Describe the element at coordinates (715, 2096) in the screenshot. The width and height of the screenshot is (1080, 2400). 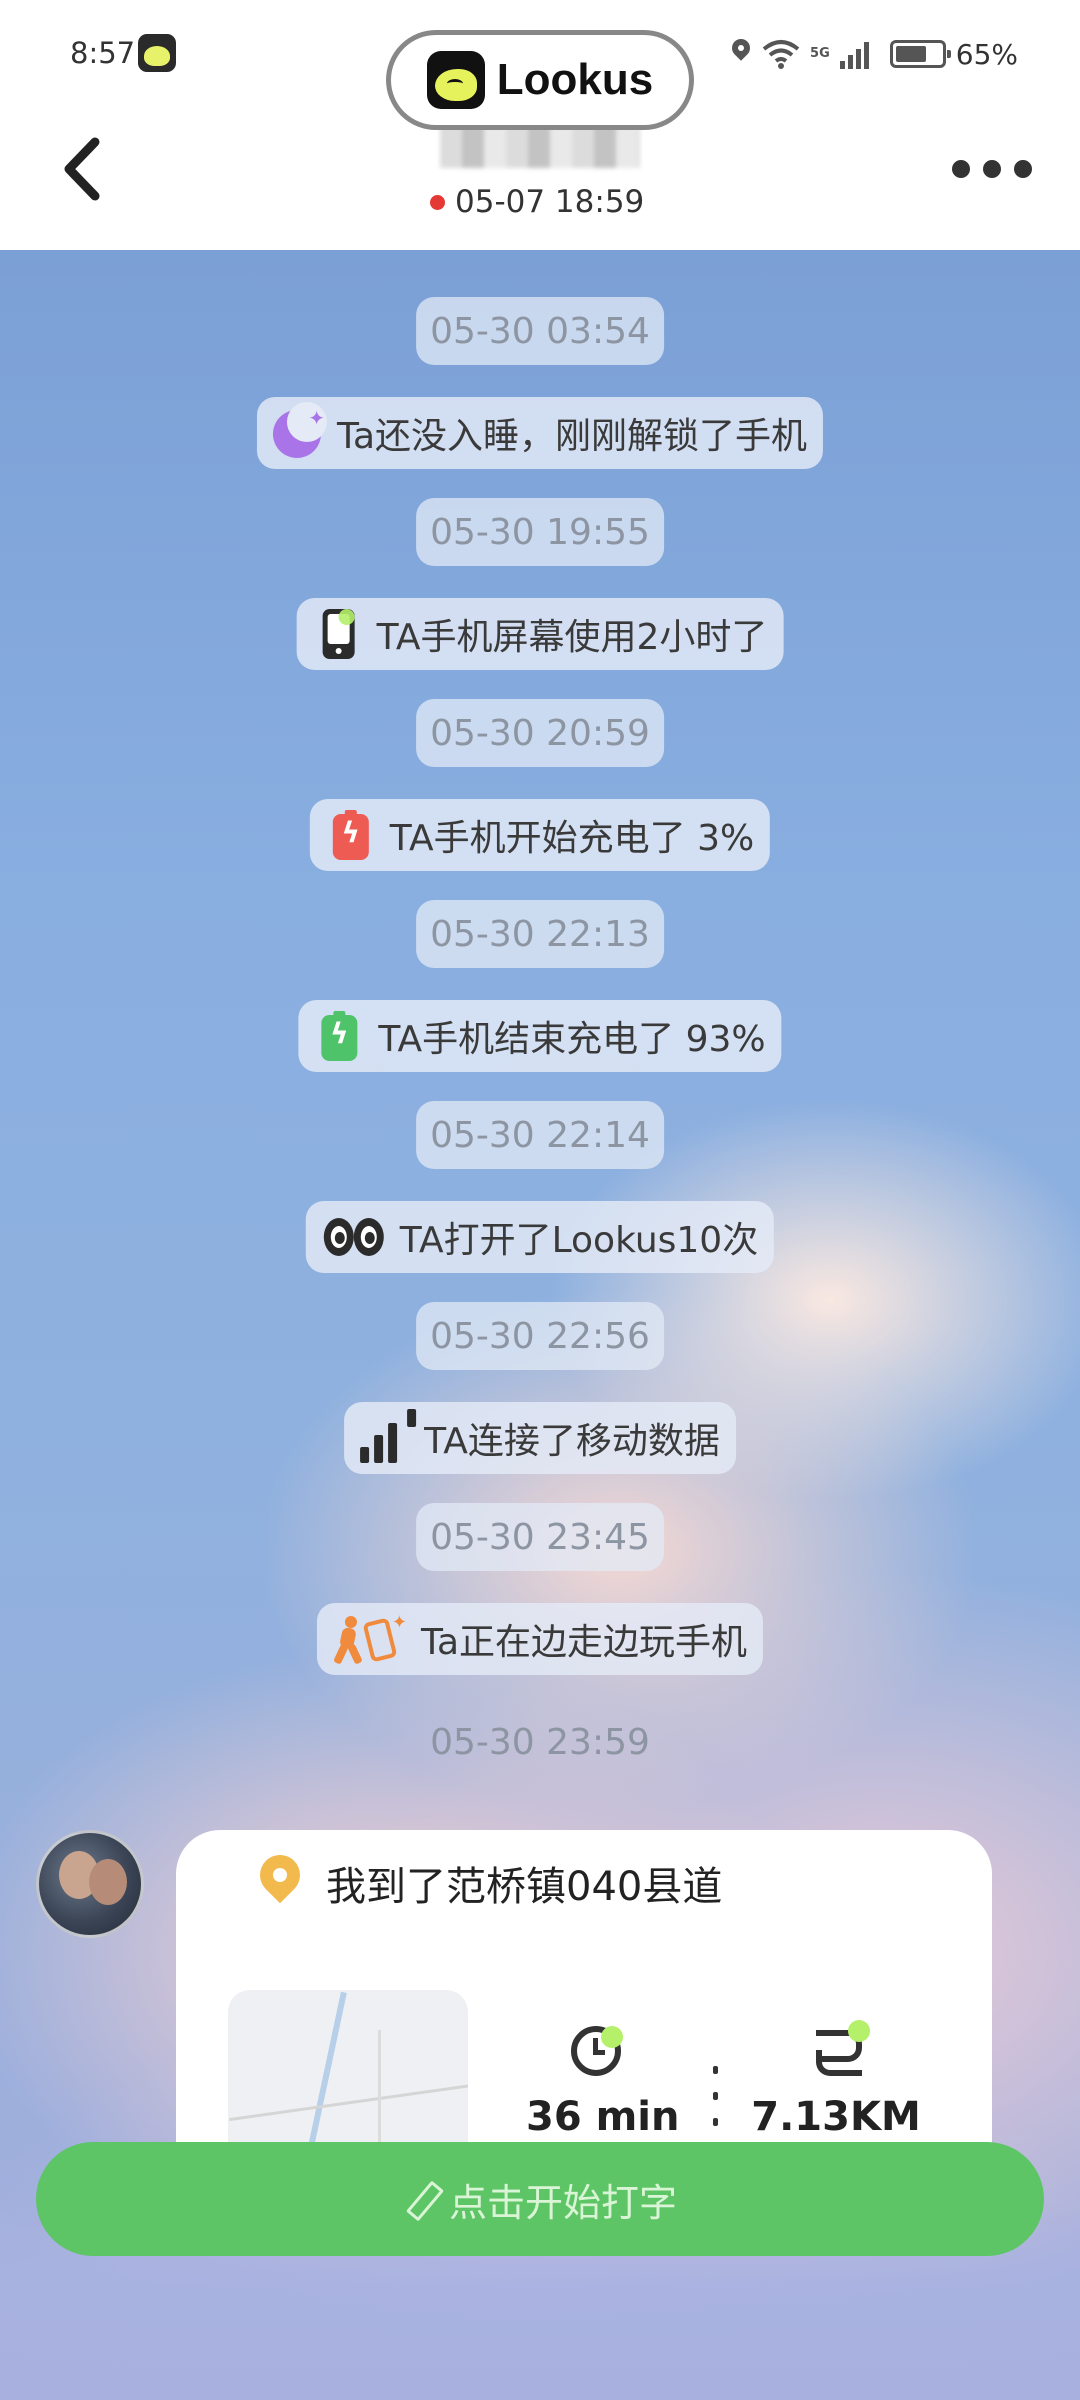
I see `stat-divider` at that location.